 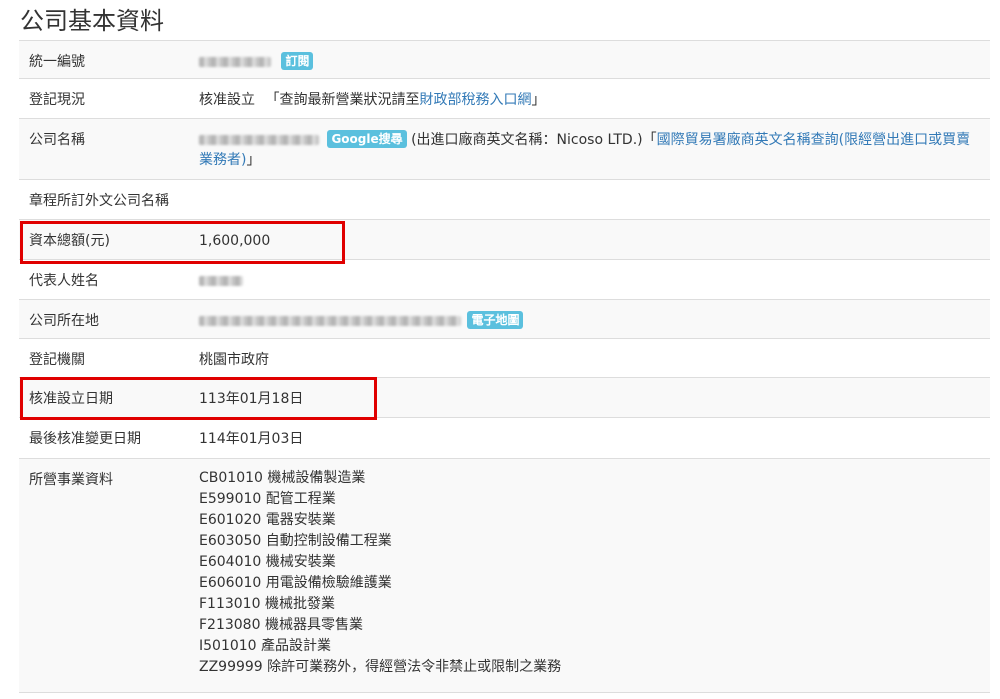 I want to click on list-item: E599010 配管工程業, so click(x=267, y=499).